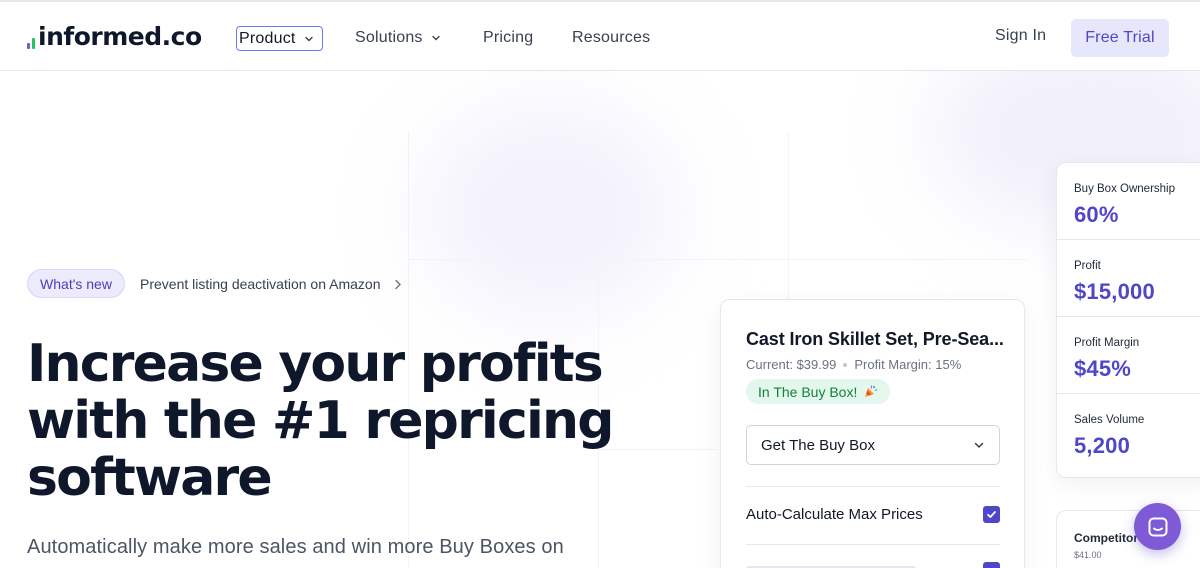 The width and height of the screenshot is (1200, 568). What do you see at coordinates (808, 391) in the screenshot?
I see `buy-box-badge-label: In The Buy Box!` at bounding box center [808, 391].